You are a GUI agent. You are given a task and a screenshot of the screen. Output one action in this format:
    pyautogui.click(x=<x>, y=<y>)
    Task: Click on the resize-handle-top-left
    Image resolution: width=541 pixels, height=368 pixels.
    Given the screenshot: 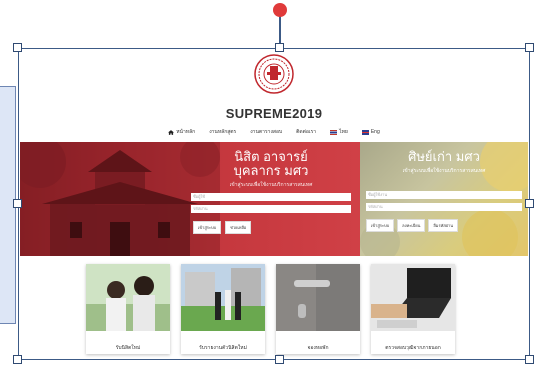 What is the action you would take?
    pyautogui.click(x=17, y=47)
    